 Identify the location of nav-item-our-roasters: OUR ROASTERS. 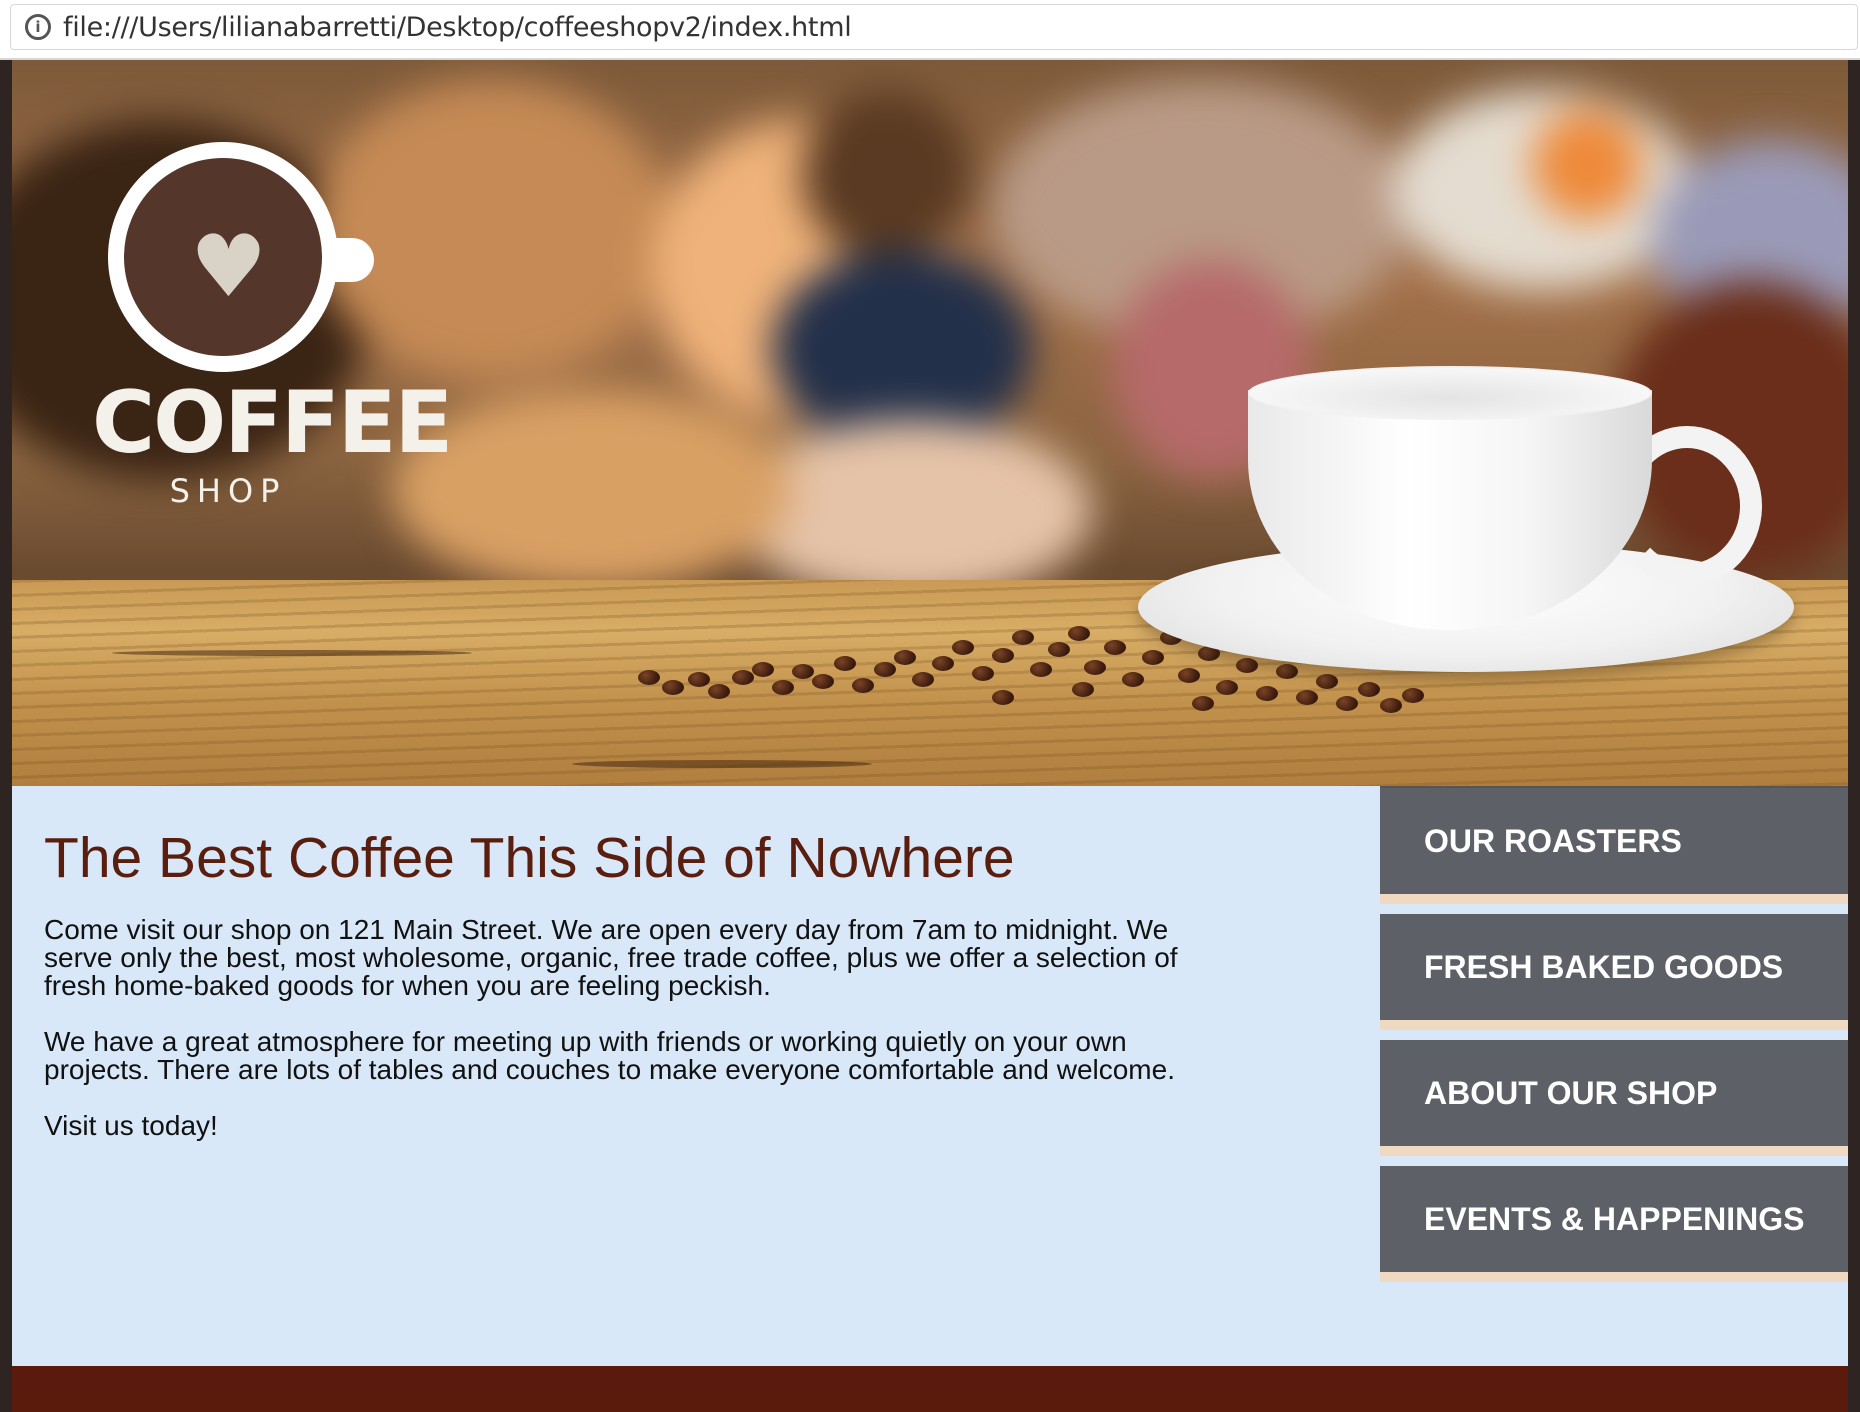
(1614, 845).